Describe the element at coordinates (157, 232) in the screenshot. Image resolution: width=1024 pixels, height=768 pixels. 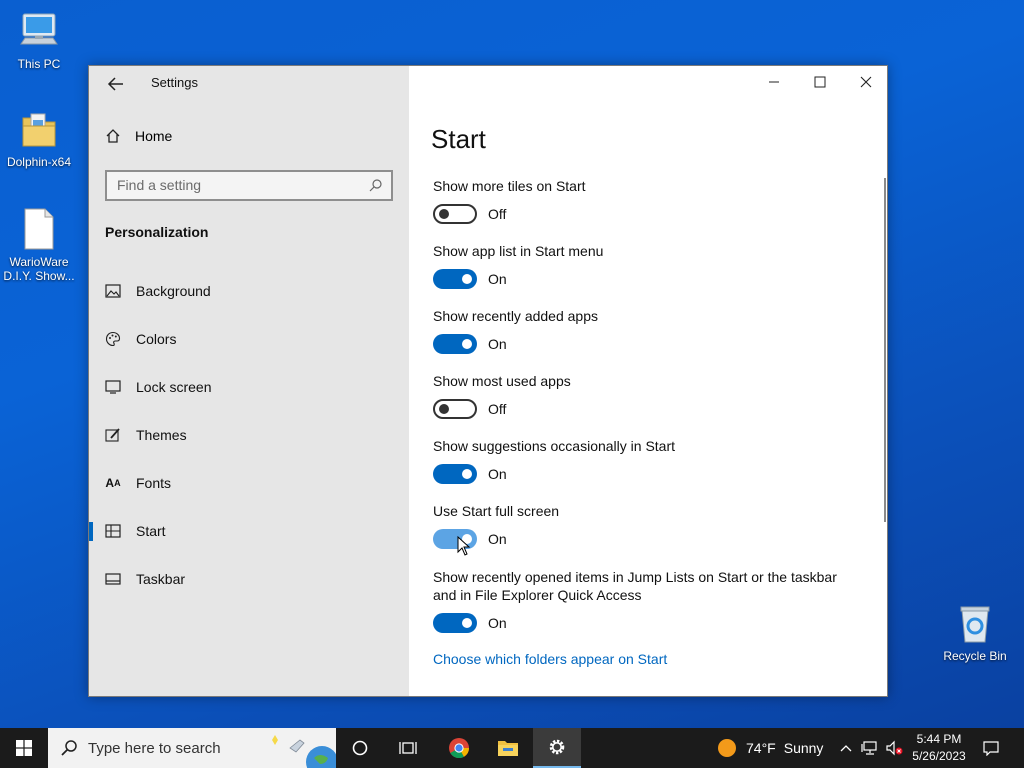
I see `nav-section-title: Personalization` at that location.